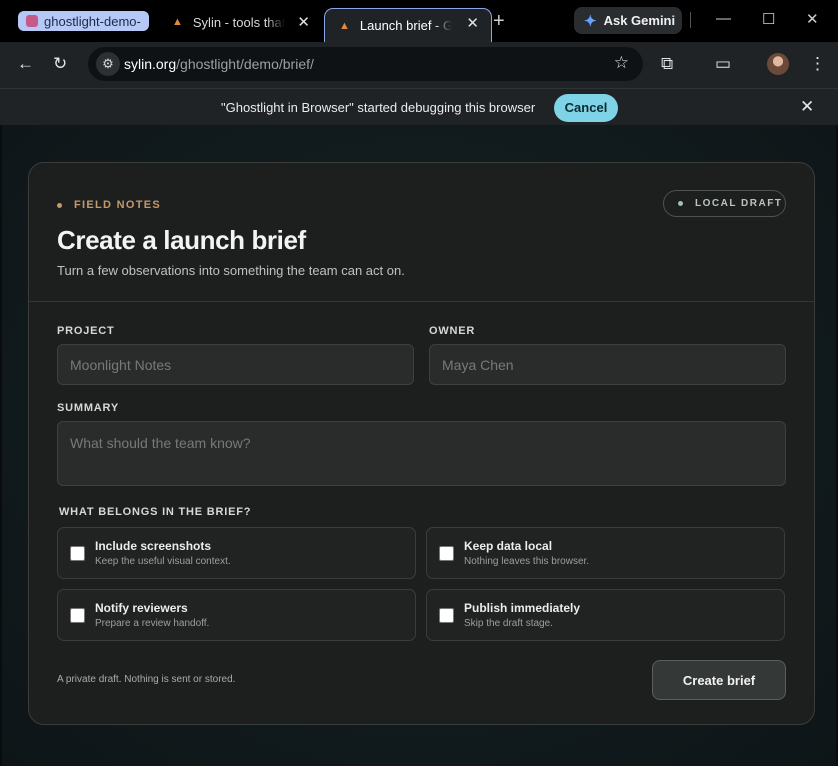  Describe the element at coordinates (667, 64) in the screenshot. I see `extensions-icon: ⧉` at that location.